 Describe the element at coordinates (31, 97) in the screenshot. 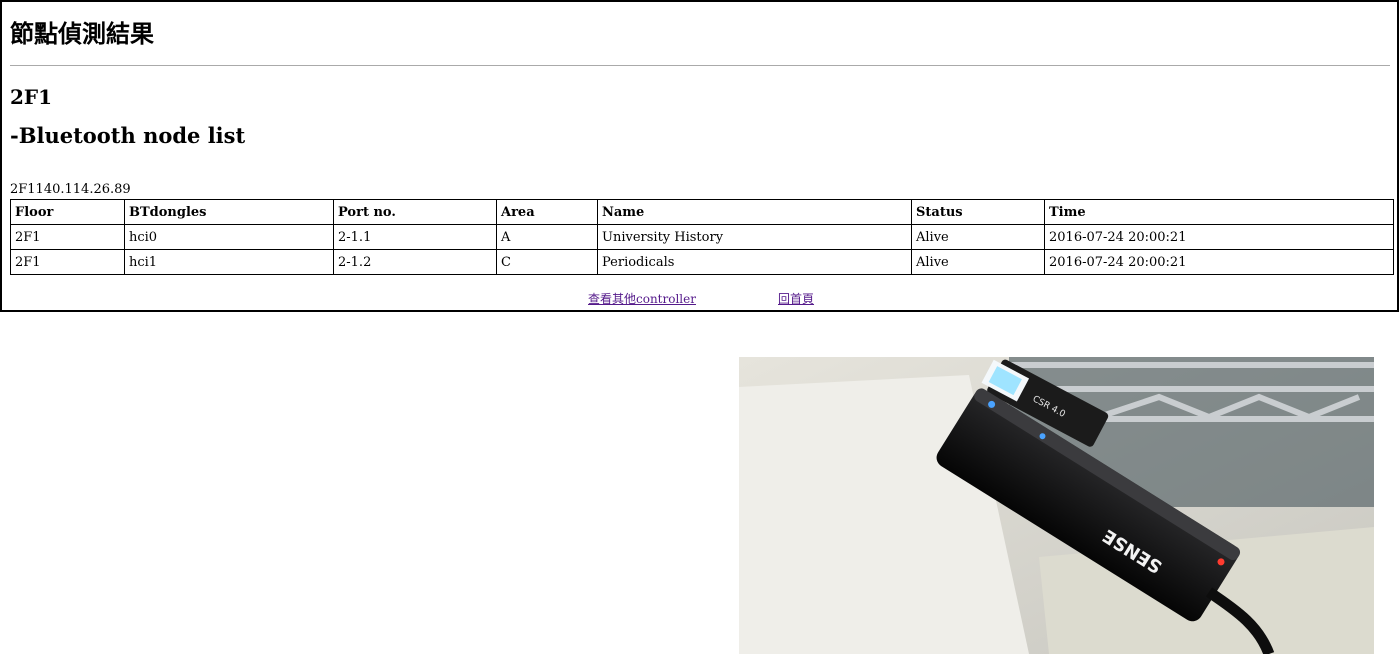

I see `floor-heading: 2F1` at that location.